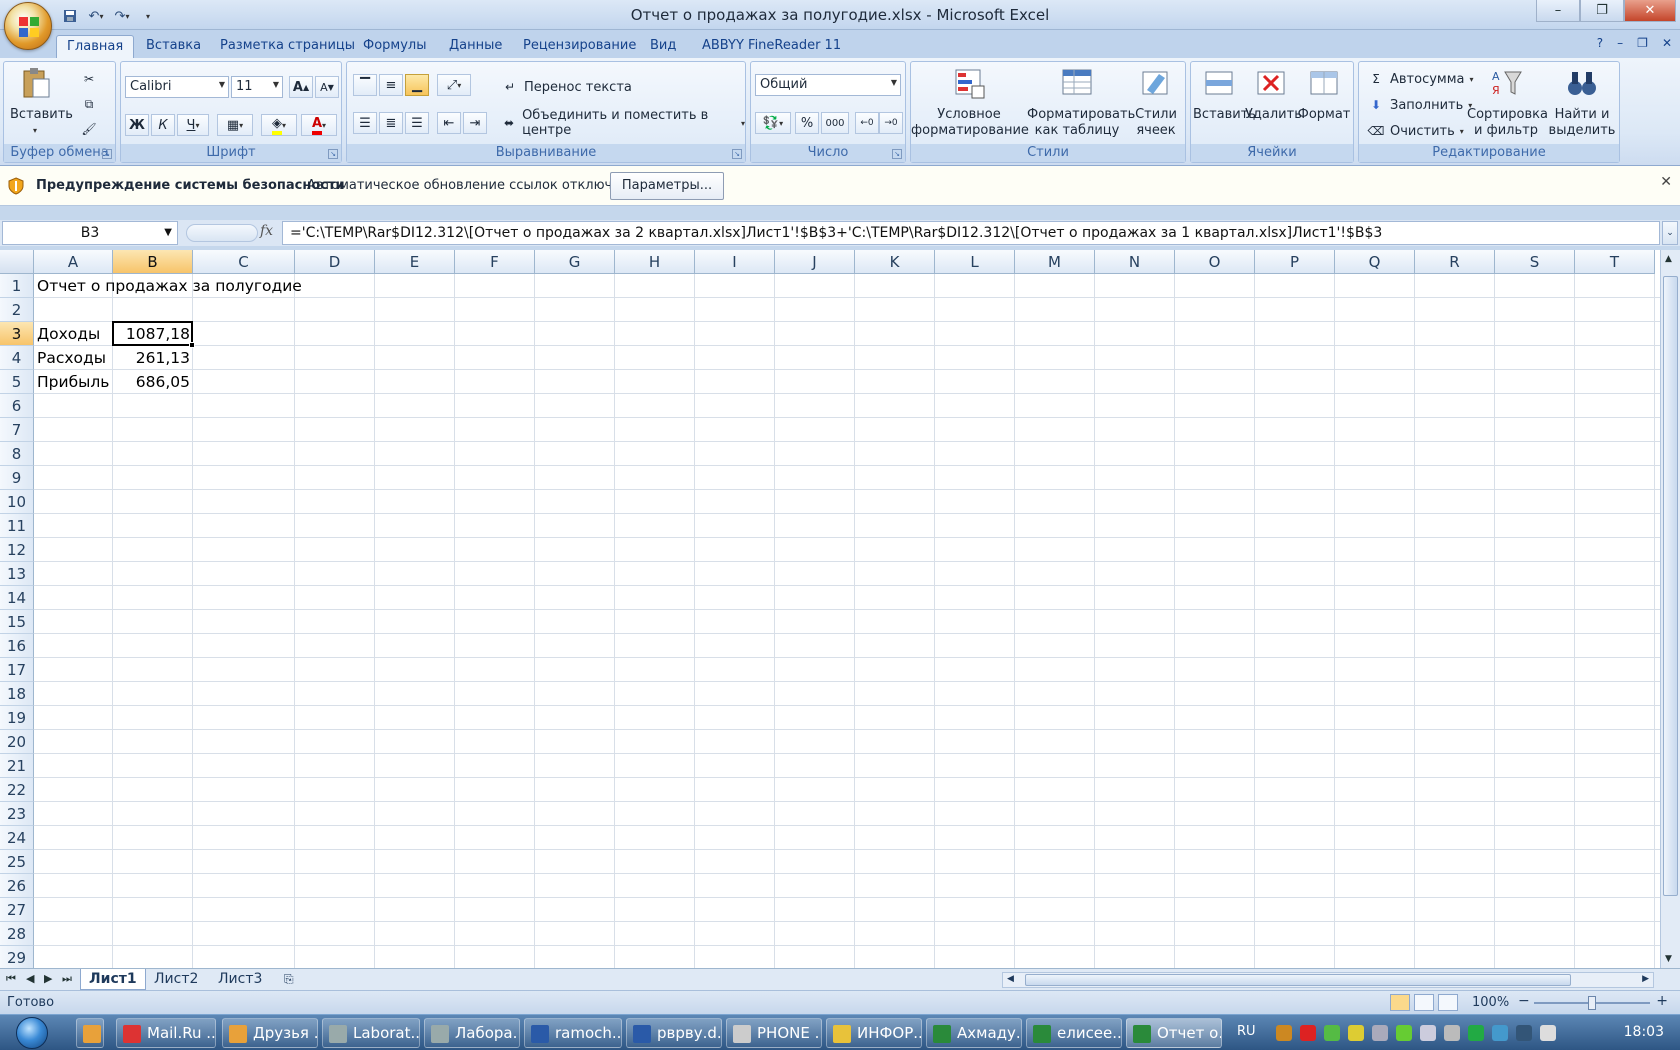 This screenshot has height=1050, width=1680. What do you see at coordinates (17, 310) in the screenshot?
I see `row-header-2: 2` at bounding box center [17, 310].